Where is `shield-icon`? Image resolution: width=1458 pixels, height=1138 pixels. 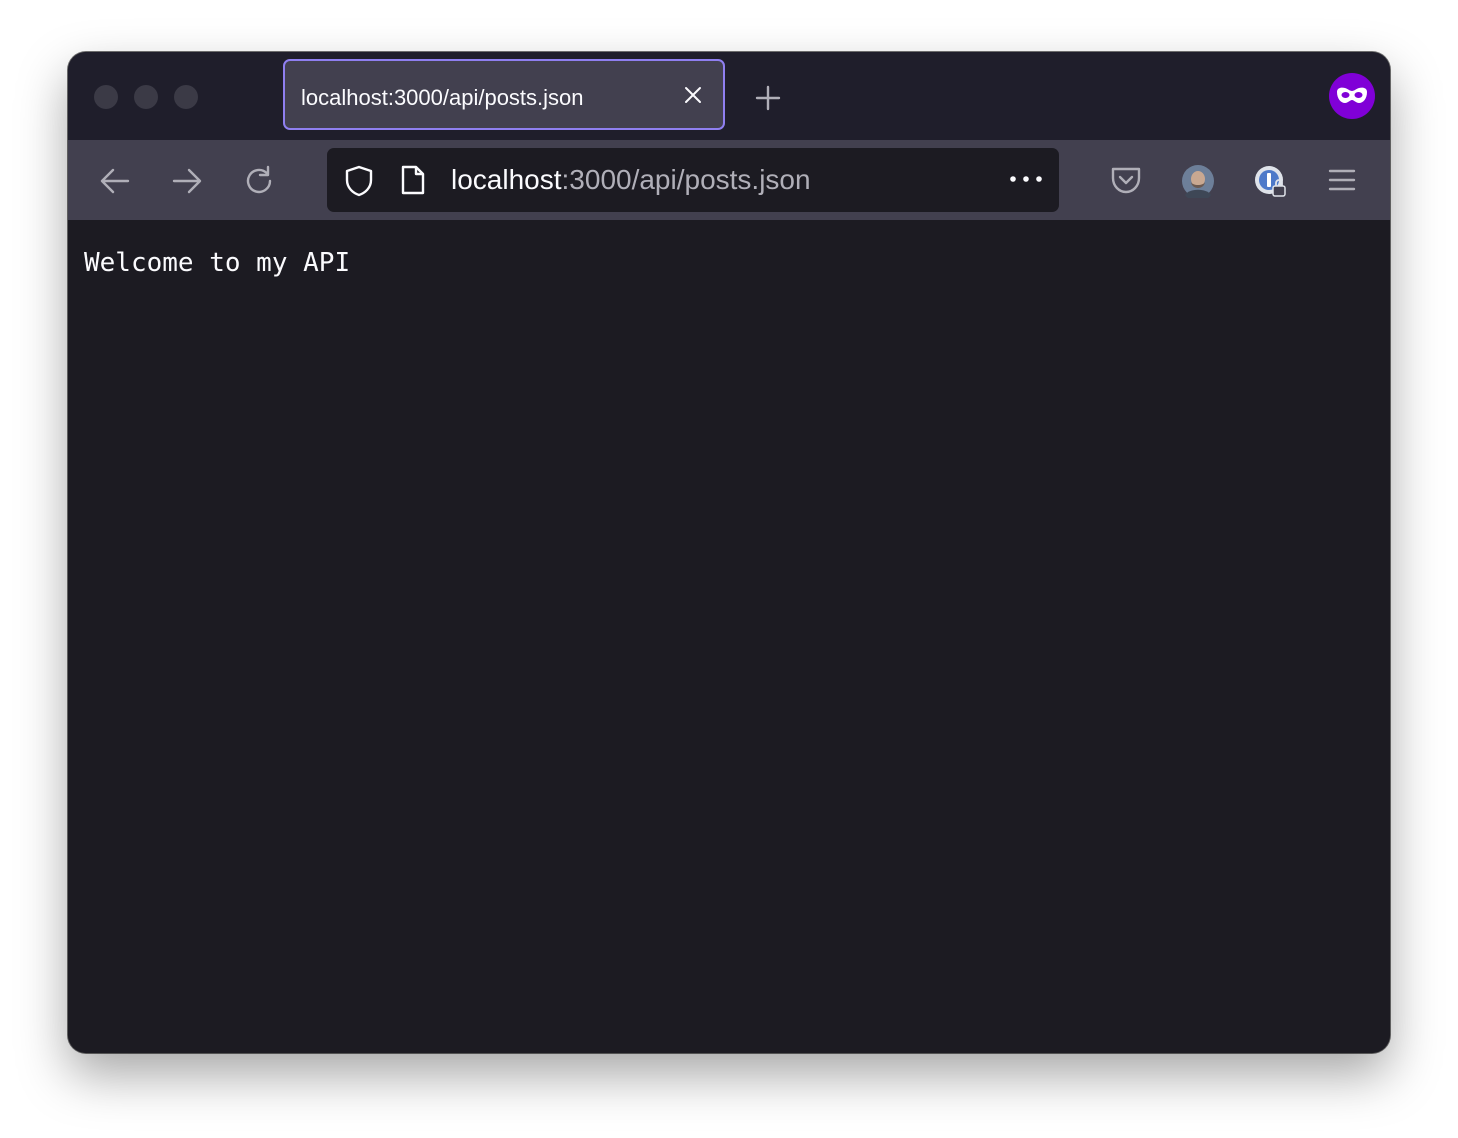
shield-icon is located at coordinates (359, 181).